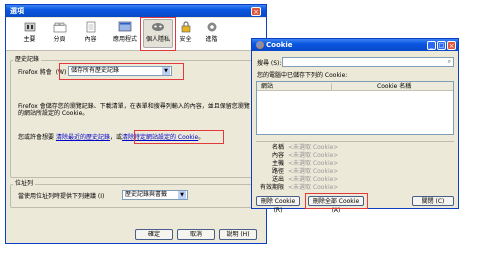 Image resolution: width=480 pixels, height=257 pixels. I want to click on tab-main-label: 主要, so click(29, 39).